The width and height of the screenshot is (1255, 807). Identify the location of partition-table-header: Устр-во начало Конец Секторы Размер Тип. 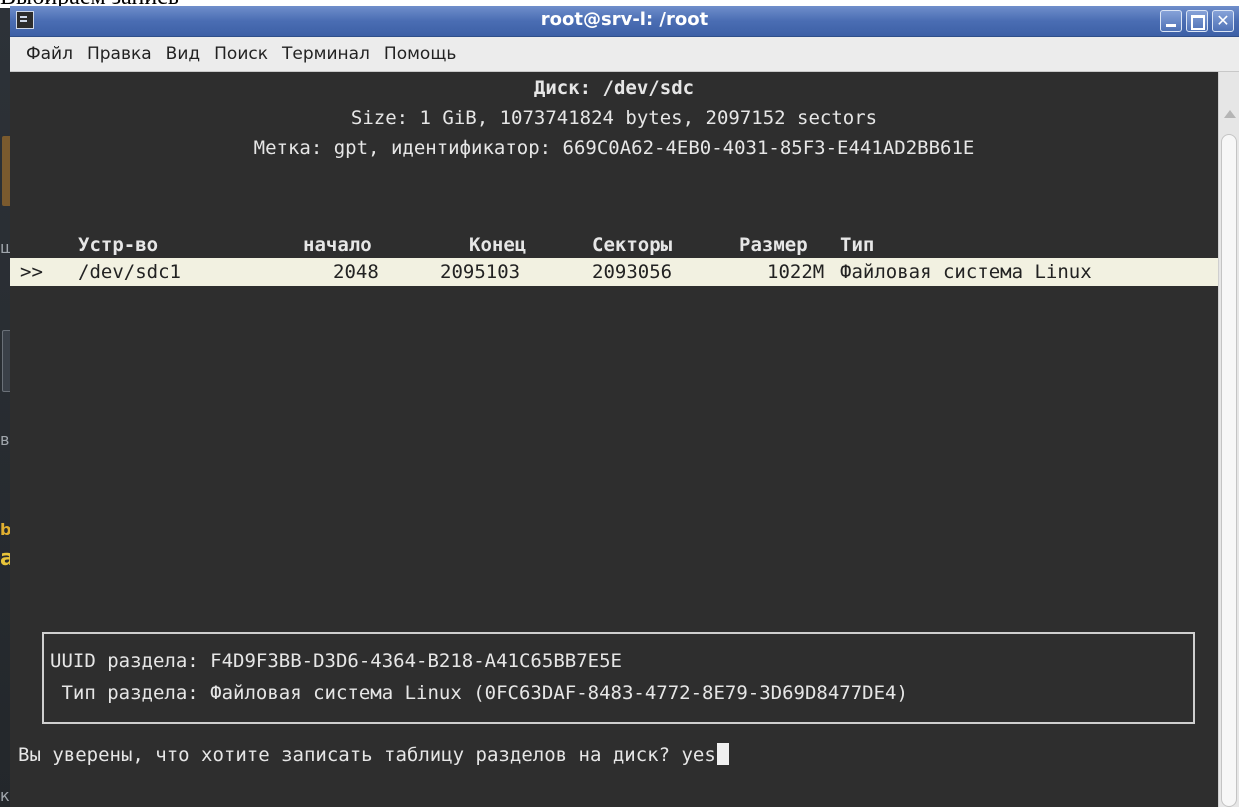
(614, 245).